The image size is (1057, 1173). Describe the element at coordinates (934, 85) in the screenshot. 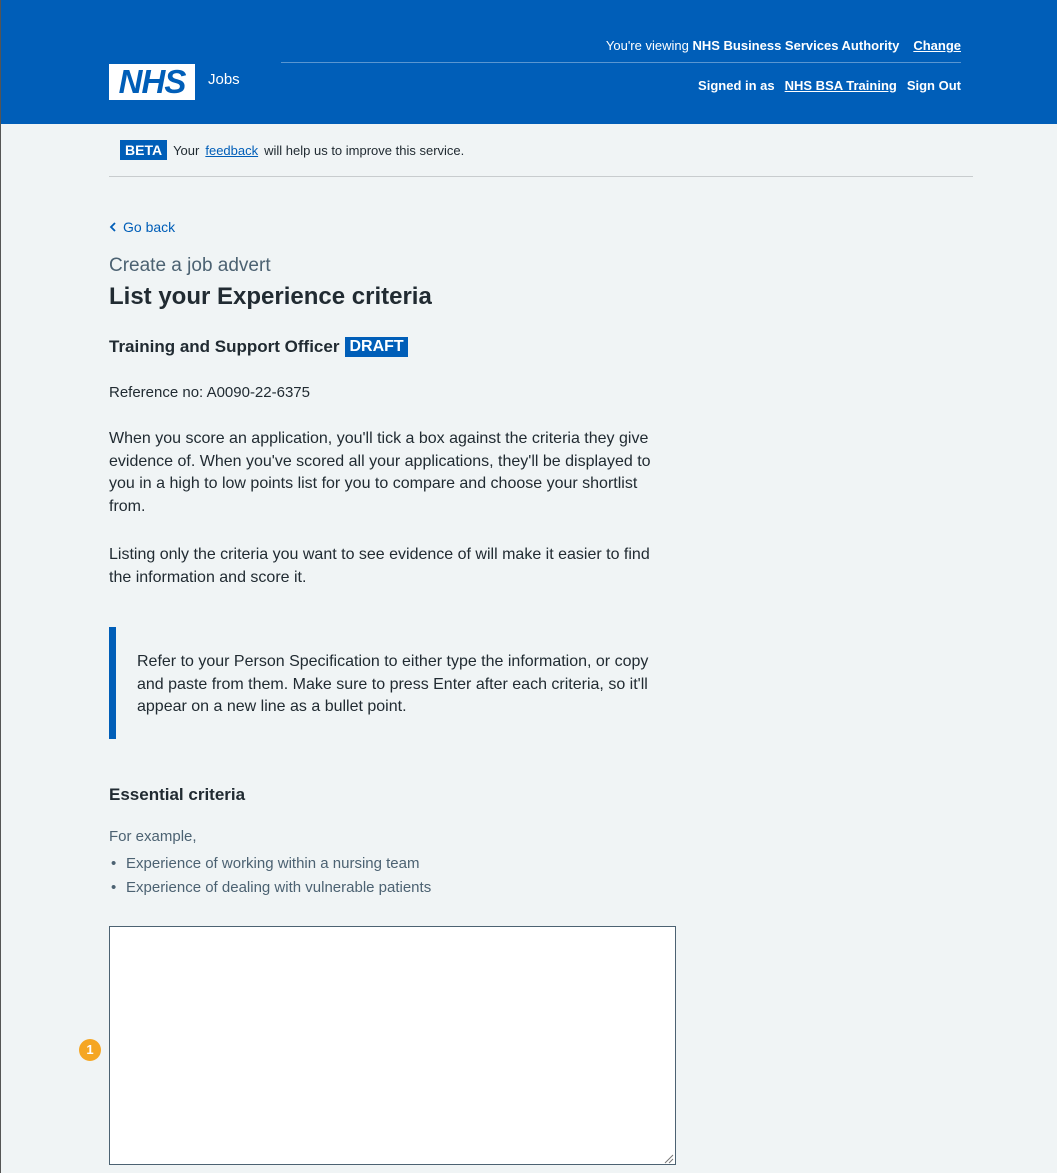

I see `sign-out-link: Sign Out` at that location.